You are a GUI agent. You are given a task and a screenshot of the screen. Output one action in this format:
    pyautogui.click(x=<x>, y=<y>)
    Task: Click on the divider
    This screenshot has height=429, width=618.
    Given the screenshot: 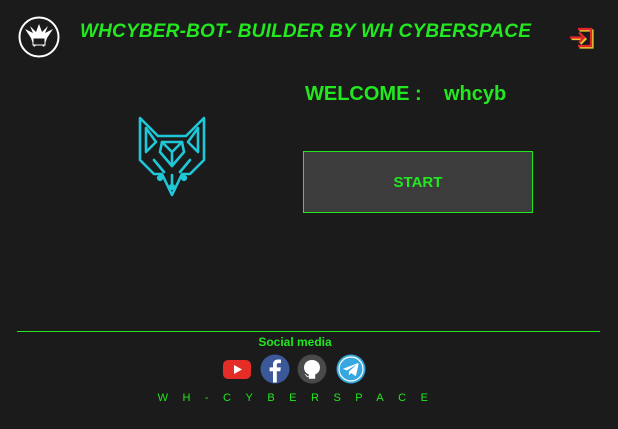 What is the action you would take?
    pyautogui.click(x=308, y=331)
    